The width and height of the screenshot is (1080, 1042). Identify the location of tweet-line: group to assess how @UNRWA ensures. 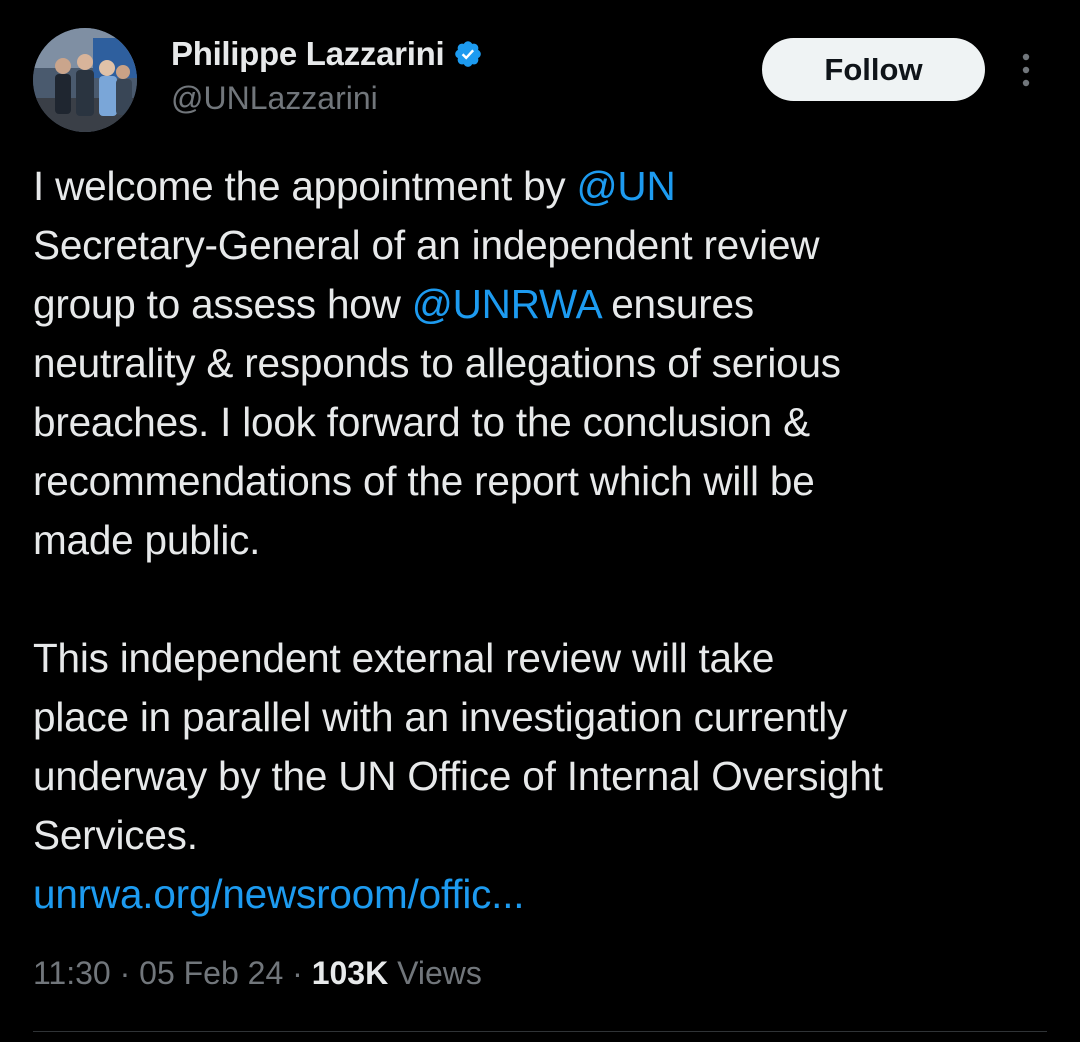
(538, 304).